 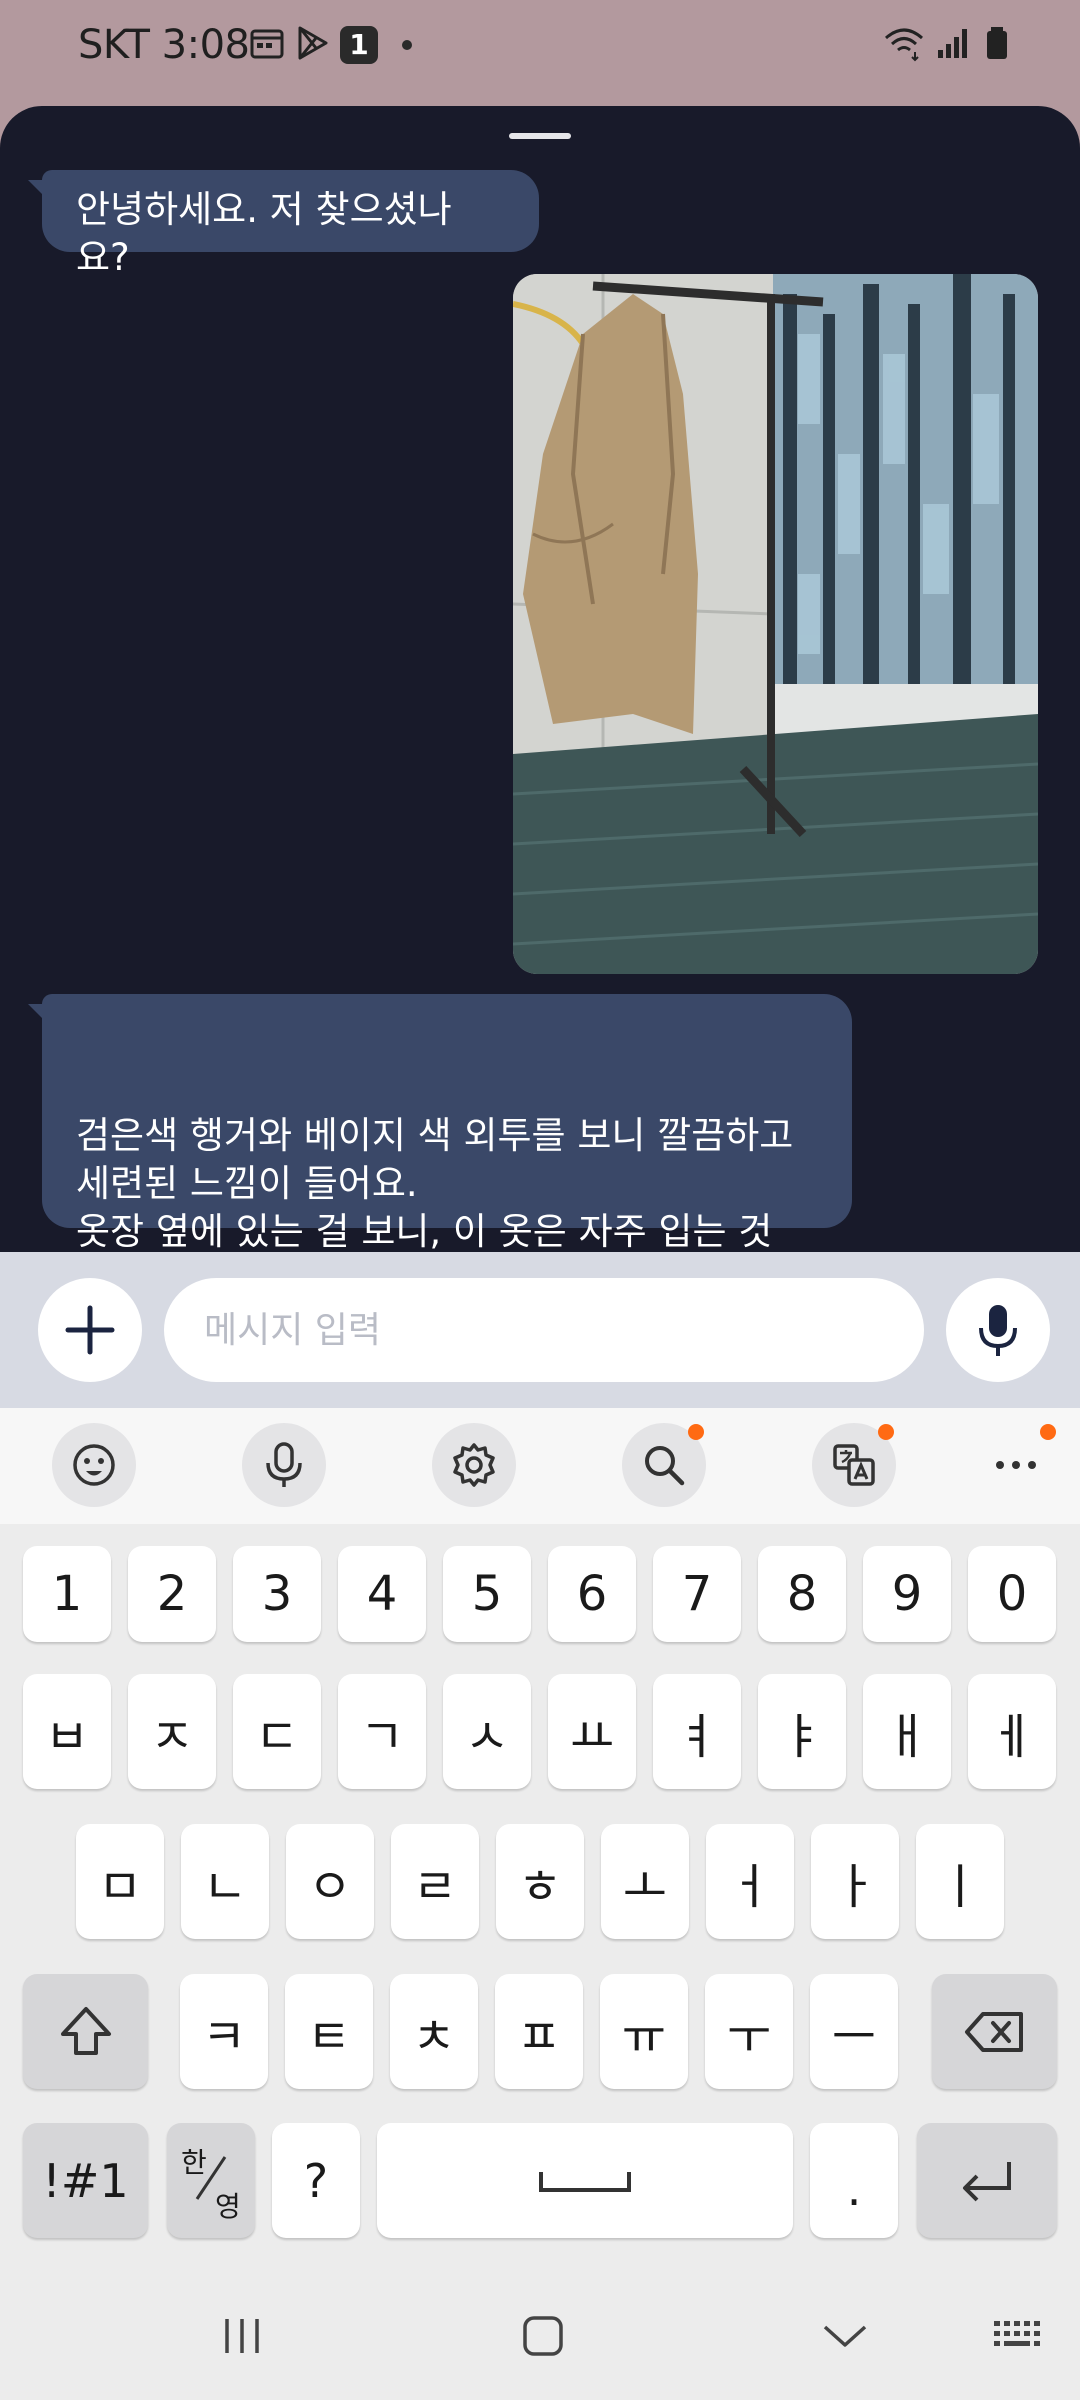 What do you see at coordinates (228, 2206) in the screenshot?
I see `lang-key-bottom: 영` at bounding box center [228, 2206].